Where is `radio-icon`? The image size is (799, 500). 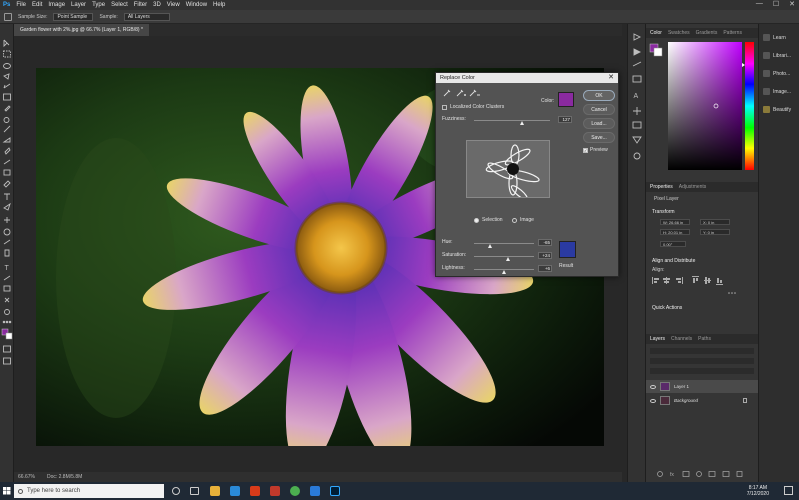 radio-icon is located at coordinates (514, 220).